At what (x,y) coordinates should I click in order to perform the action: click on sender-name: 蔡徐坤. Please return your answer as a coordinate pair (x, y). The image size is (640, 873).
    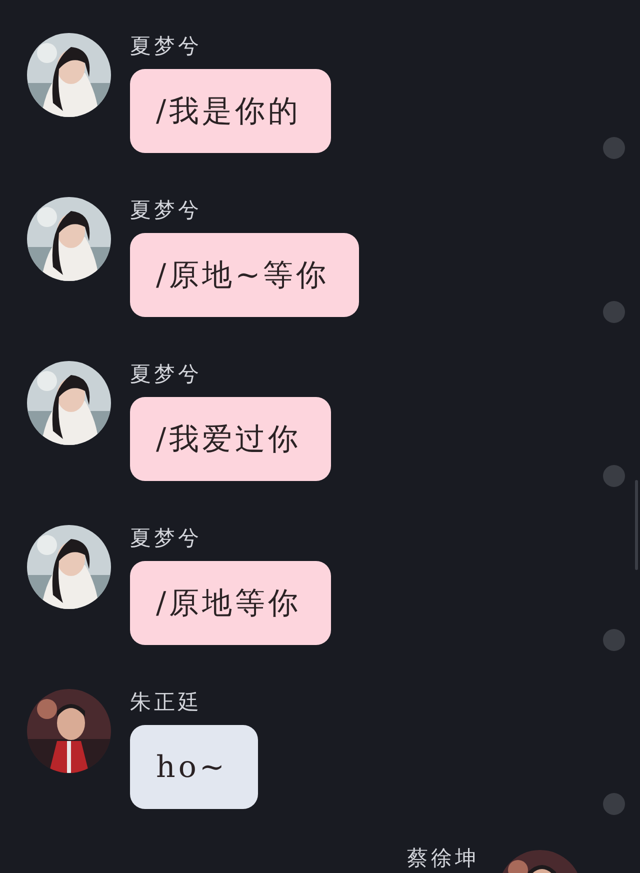
    Looking at the image, I should click on (443, 858).